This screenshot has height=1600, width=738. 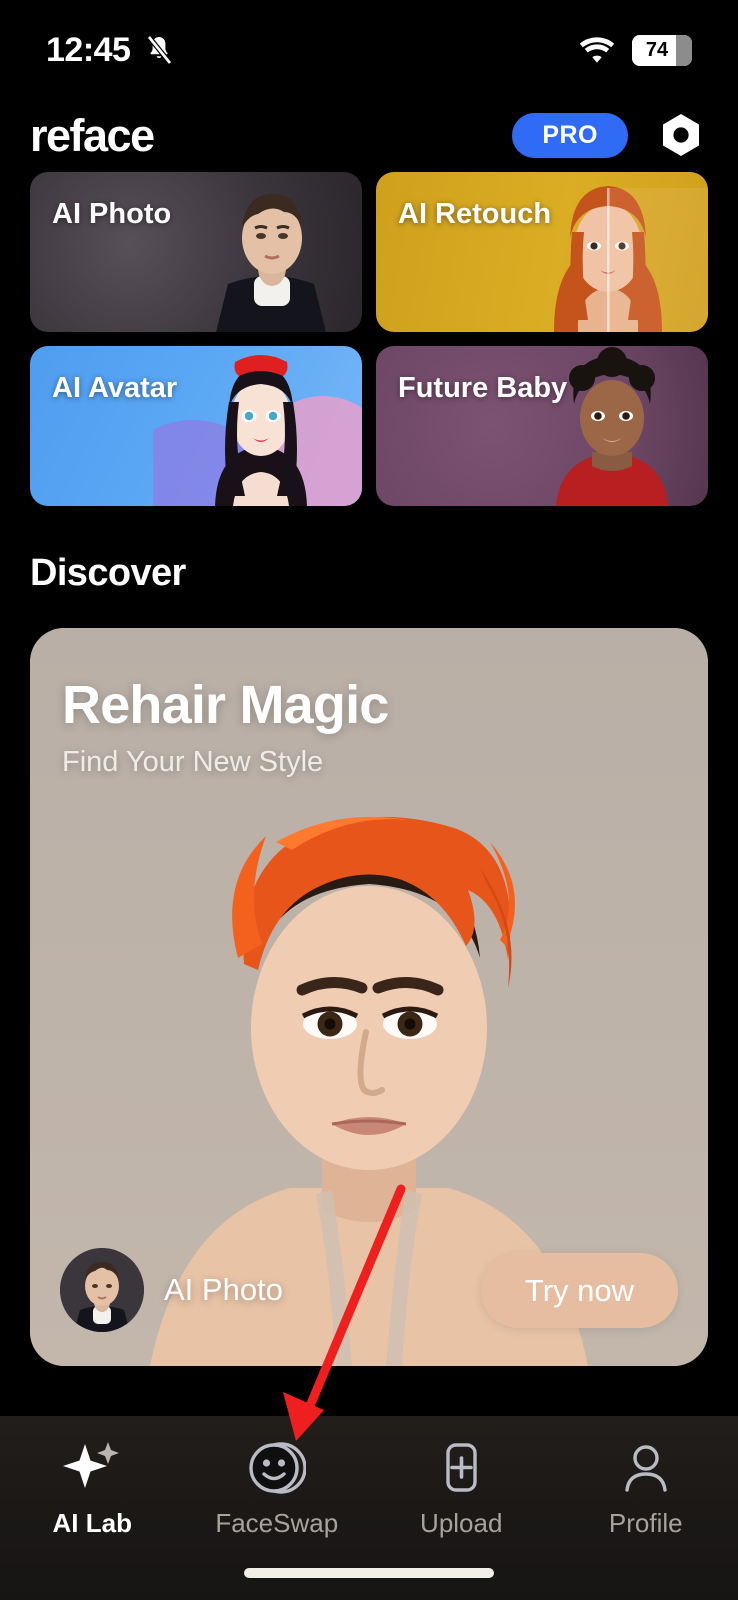 What do you see at coordinates (369, 1573) in the screenshot?
I see `home-indicator` at bounding box center [369, 1573].